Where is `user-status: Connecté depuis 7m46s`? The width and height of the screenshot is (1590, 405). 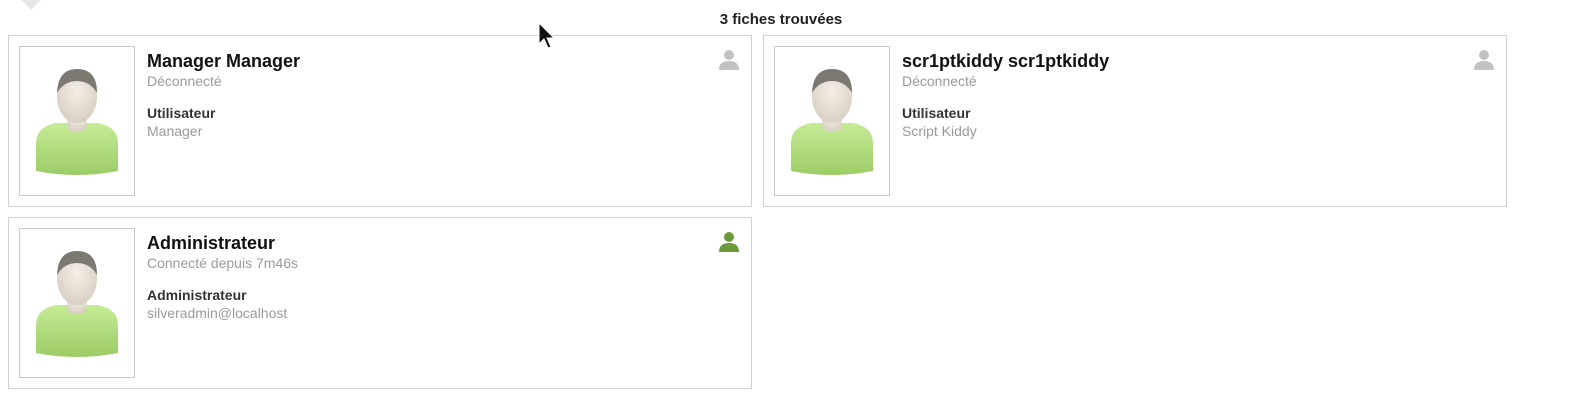 user-status: Connecté depuis 7m46s is located at coordinates (222, 263).